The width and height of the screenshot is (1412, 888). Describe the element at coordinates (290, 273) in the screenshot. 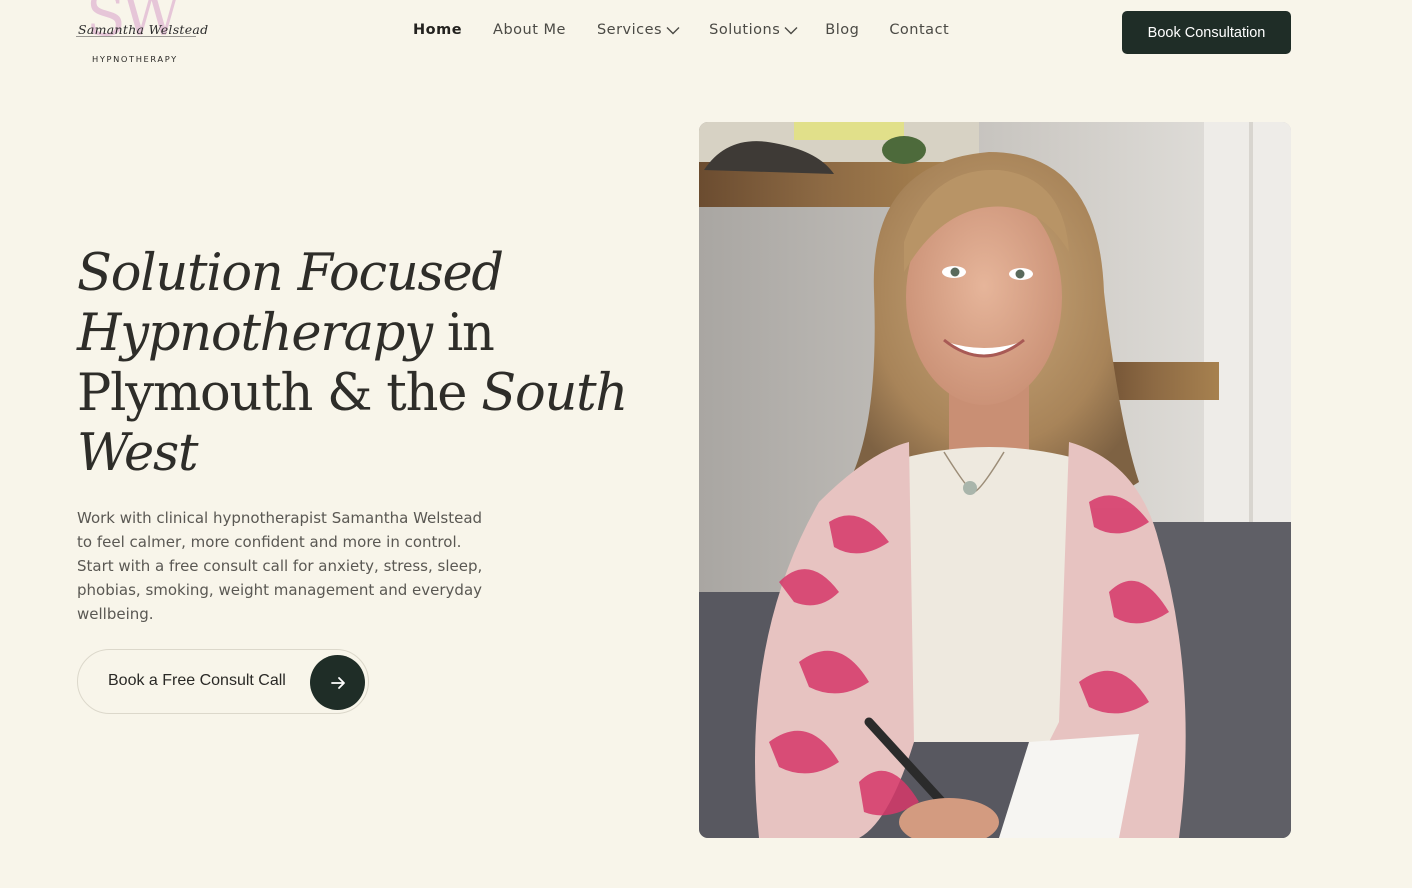

I see `hero-title-part1: Solution Focused` at that location.